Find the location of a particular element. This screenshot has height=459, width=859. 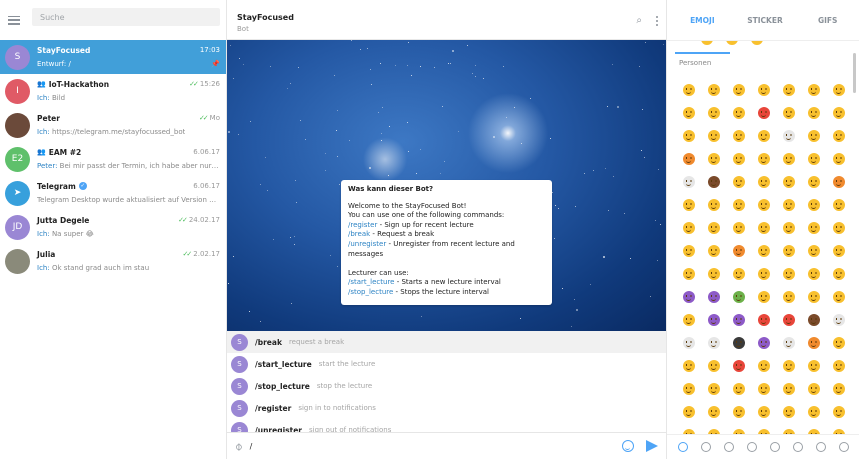

food-icon is located at coordinates (751, 447).